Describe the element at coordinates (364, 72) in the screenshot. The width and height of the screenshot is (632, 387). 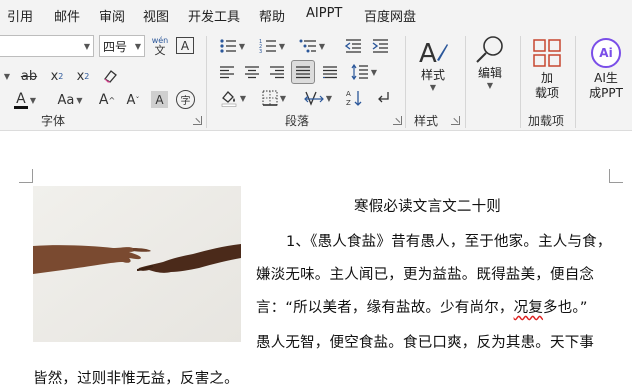
I see `line-spacing-button: ▼` at that location.